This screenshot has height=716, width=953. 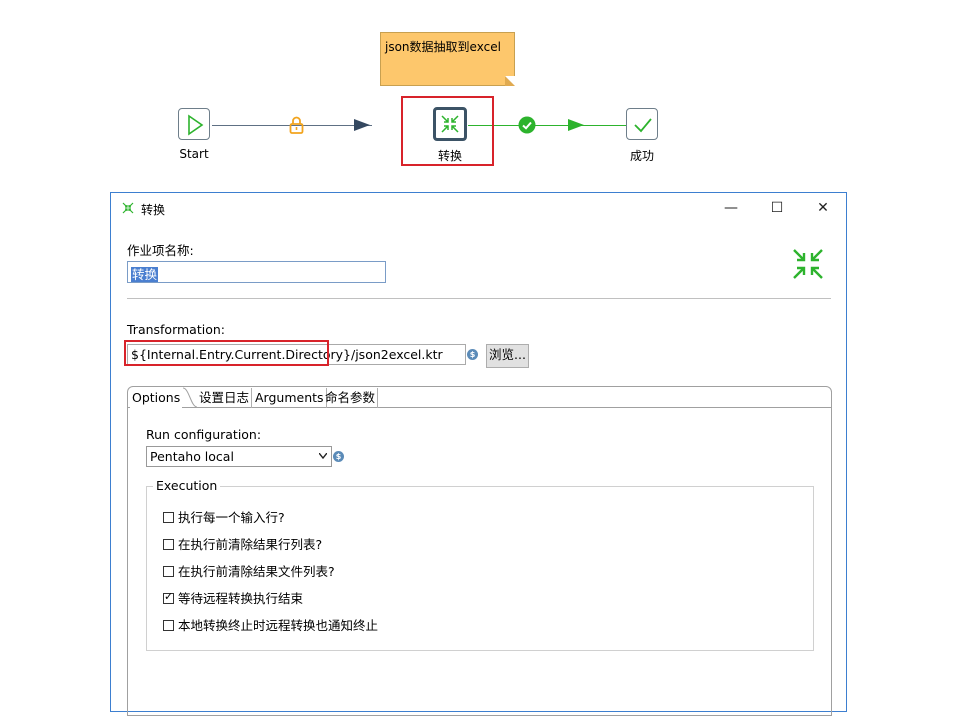 What do you see at coordinates (192, 456) in the screenshot?
I see `run-config-value: Pentaho local` at bounding box center [192, 456].